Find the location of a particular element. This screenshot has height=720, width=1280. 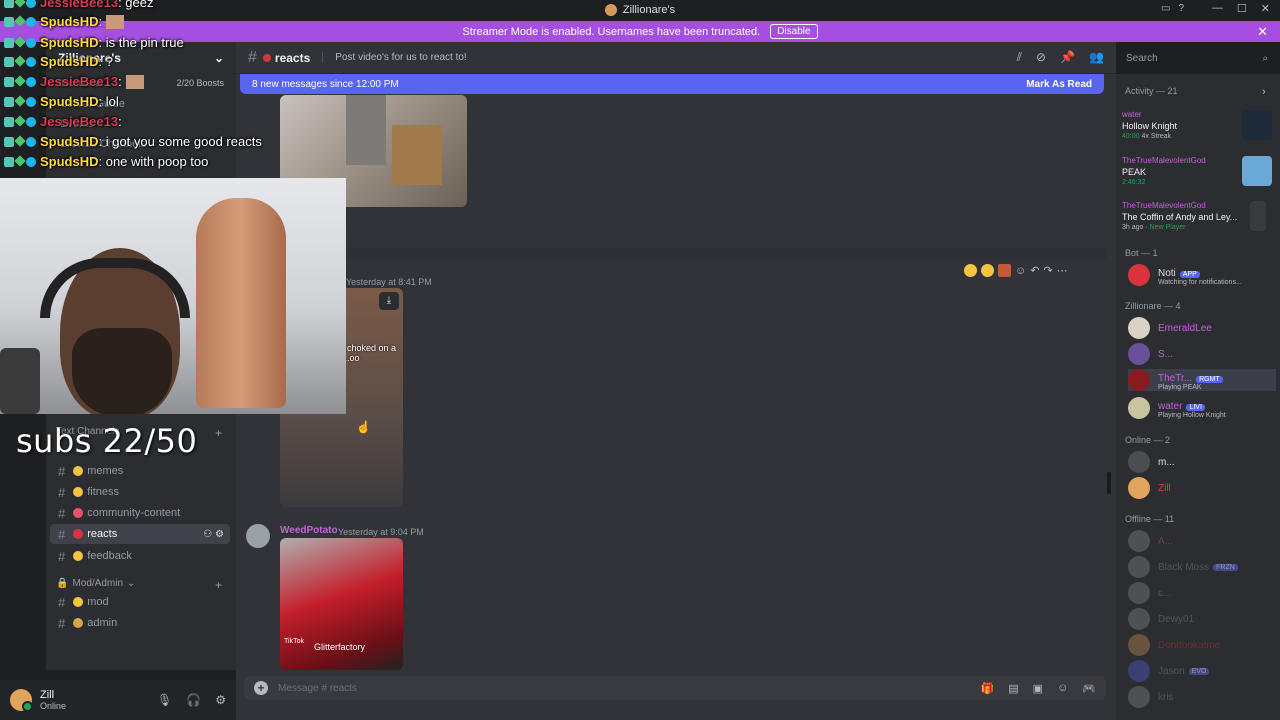

mark-as-read-button: Mark As Read is located at coordinates (1059, 84).